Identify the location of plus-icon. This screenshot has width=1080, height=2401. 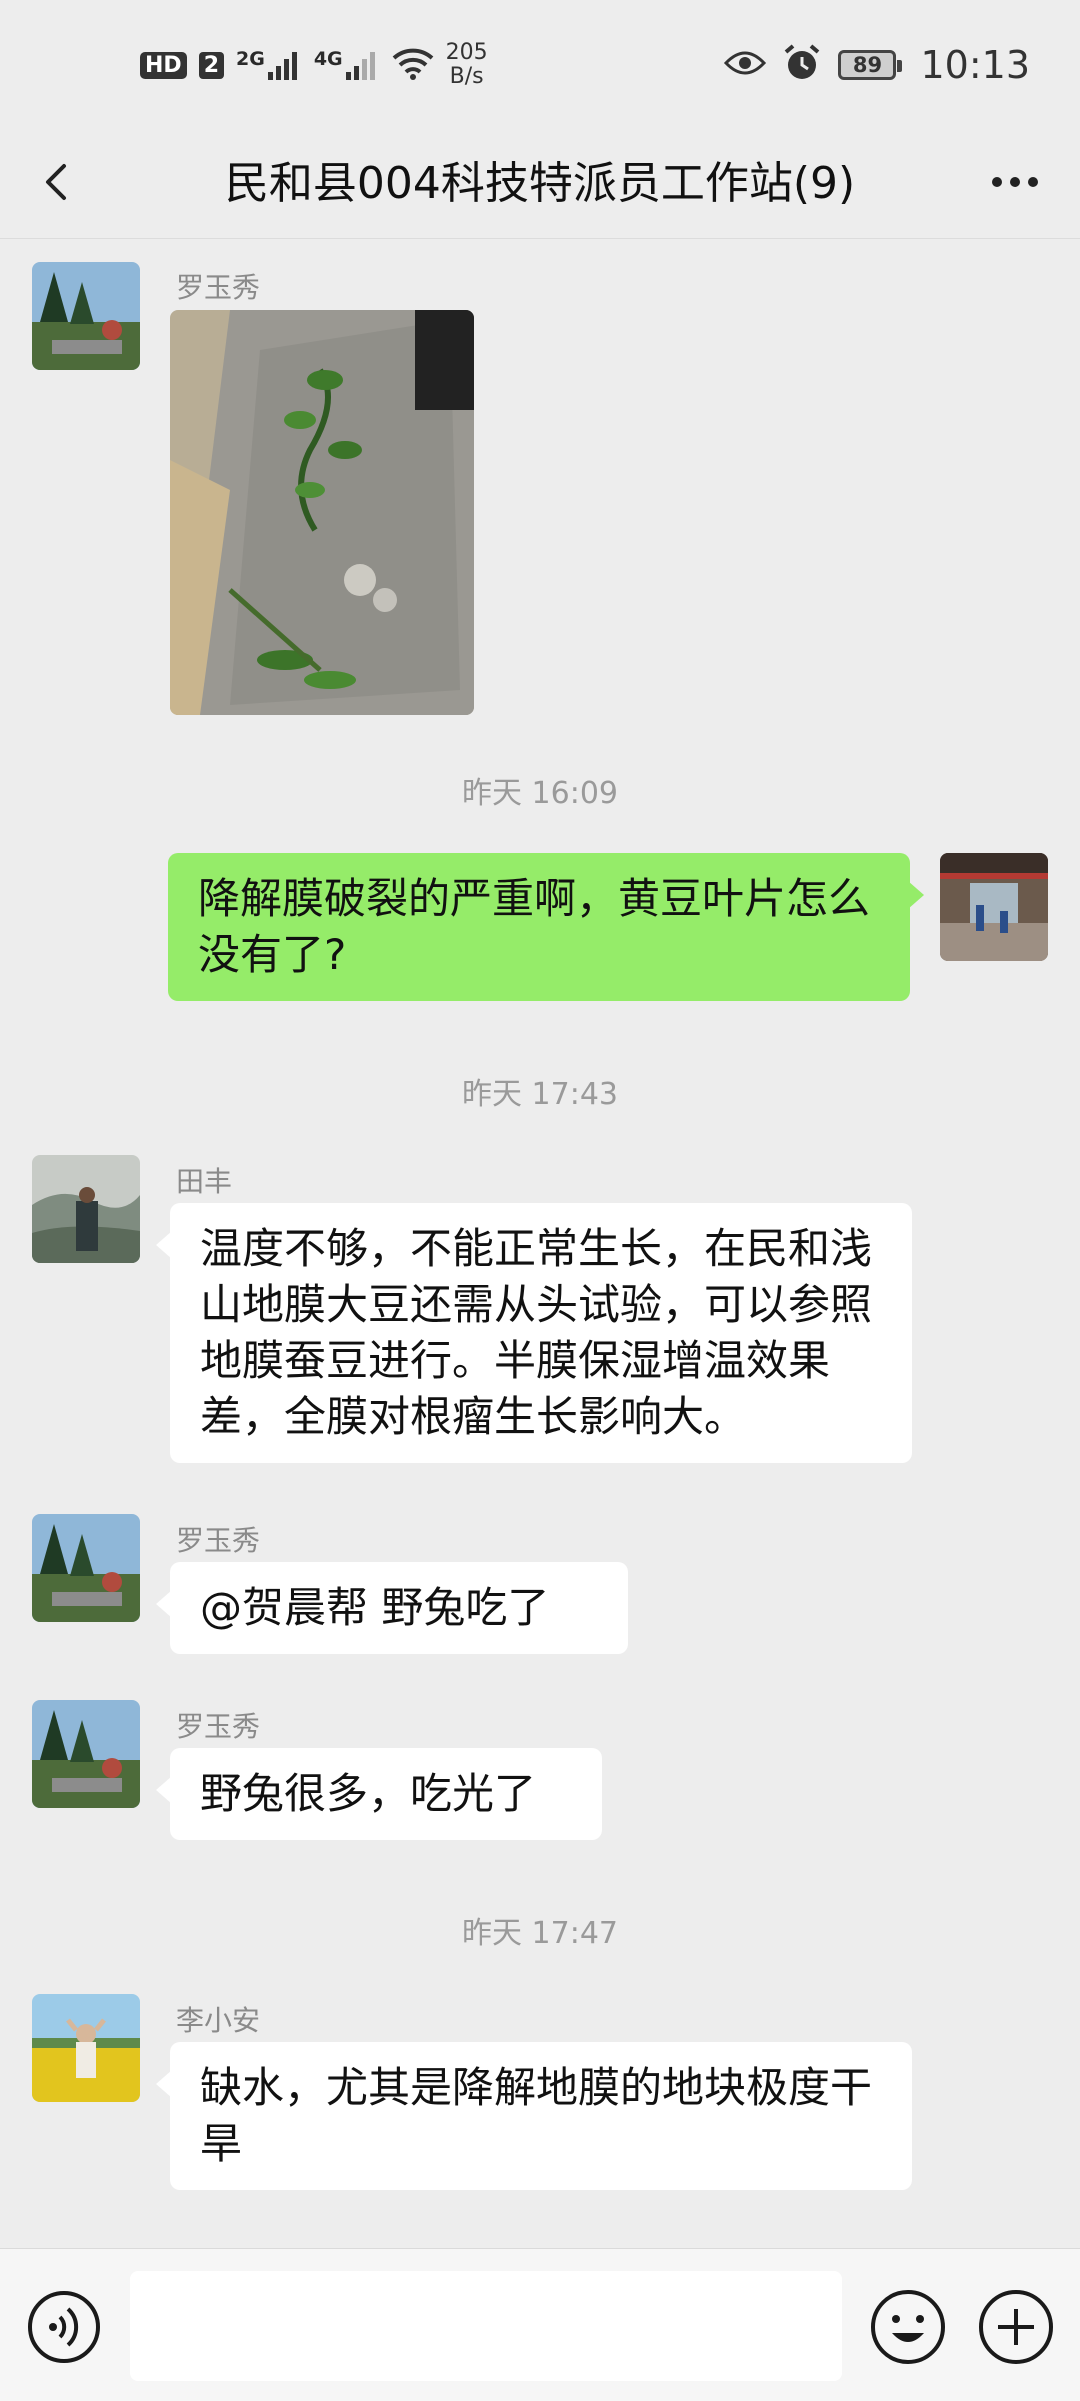
(1016, 2327).